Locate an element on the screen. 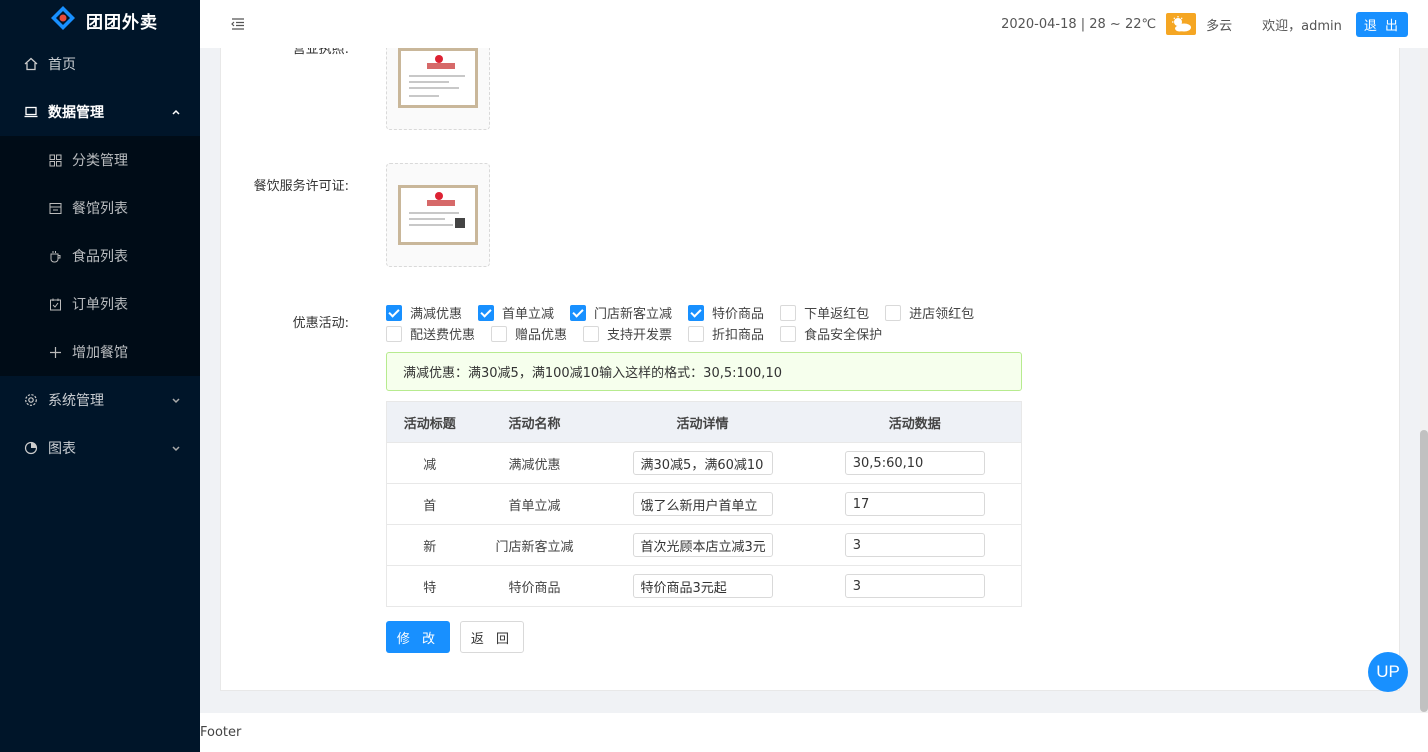 The width and height of the screenshot is (1428, 752). table-header-row: 活动标题 活动名称 活动详情 活动数据 is located at coordinates (704, 422).